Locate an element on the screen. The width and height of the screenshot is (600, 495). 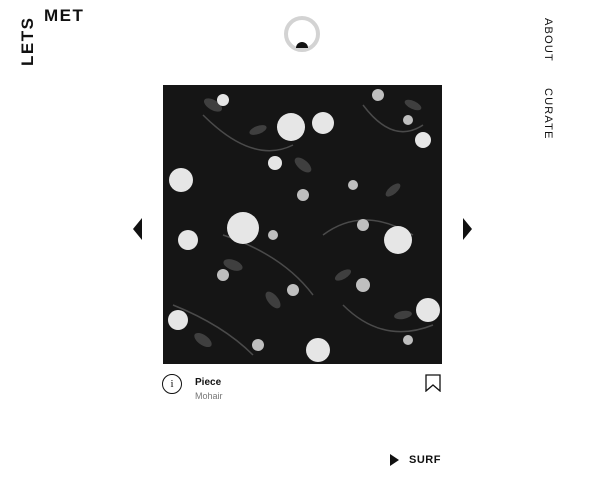
piece-medium: Mohair is located at coordinates (209, 396).